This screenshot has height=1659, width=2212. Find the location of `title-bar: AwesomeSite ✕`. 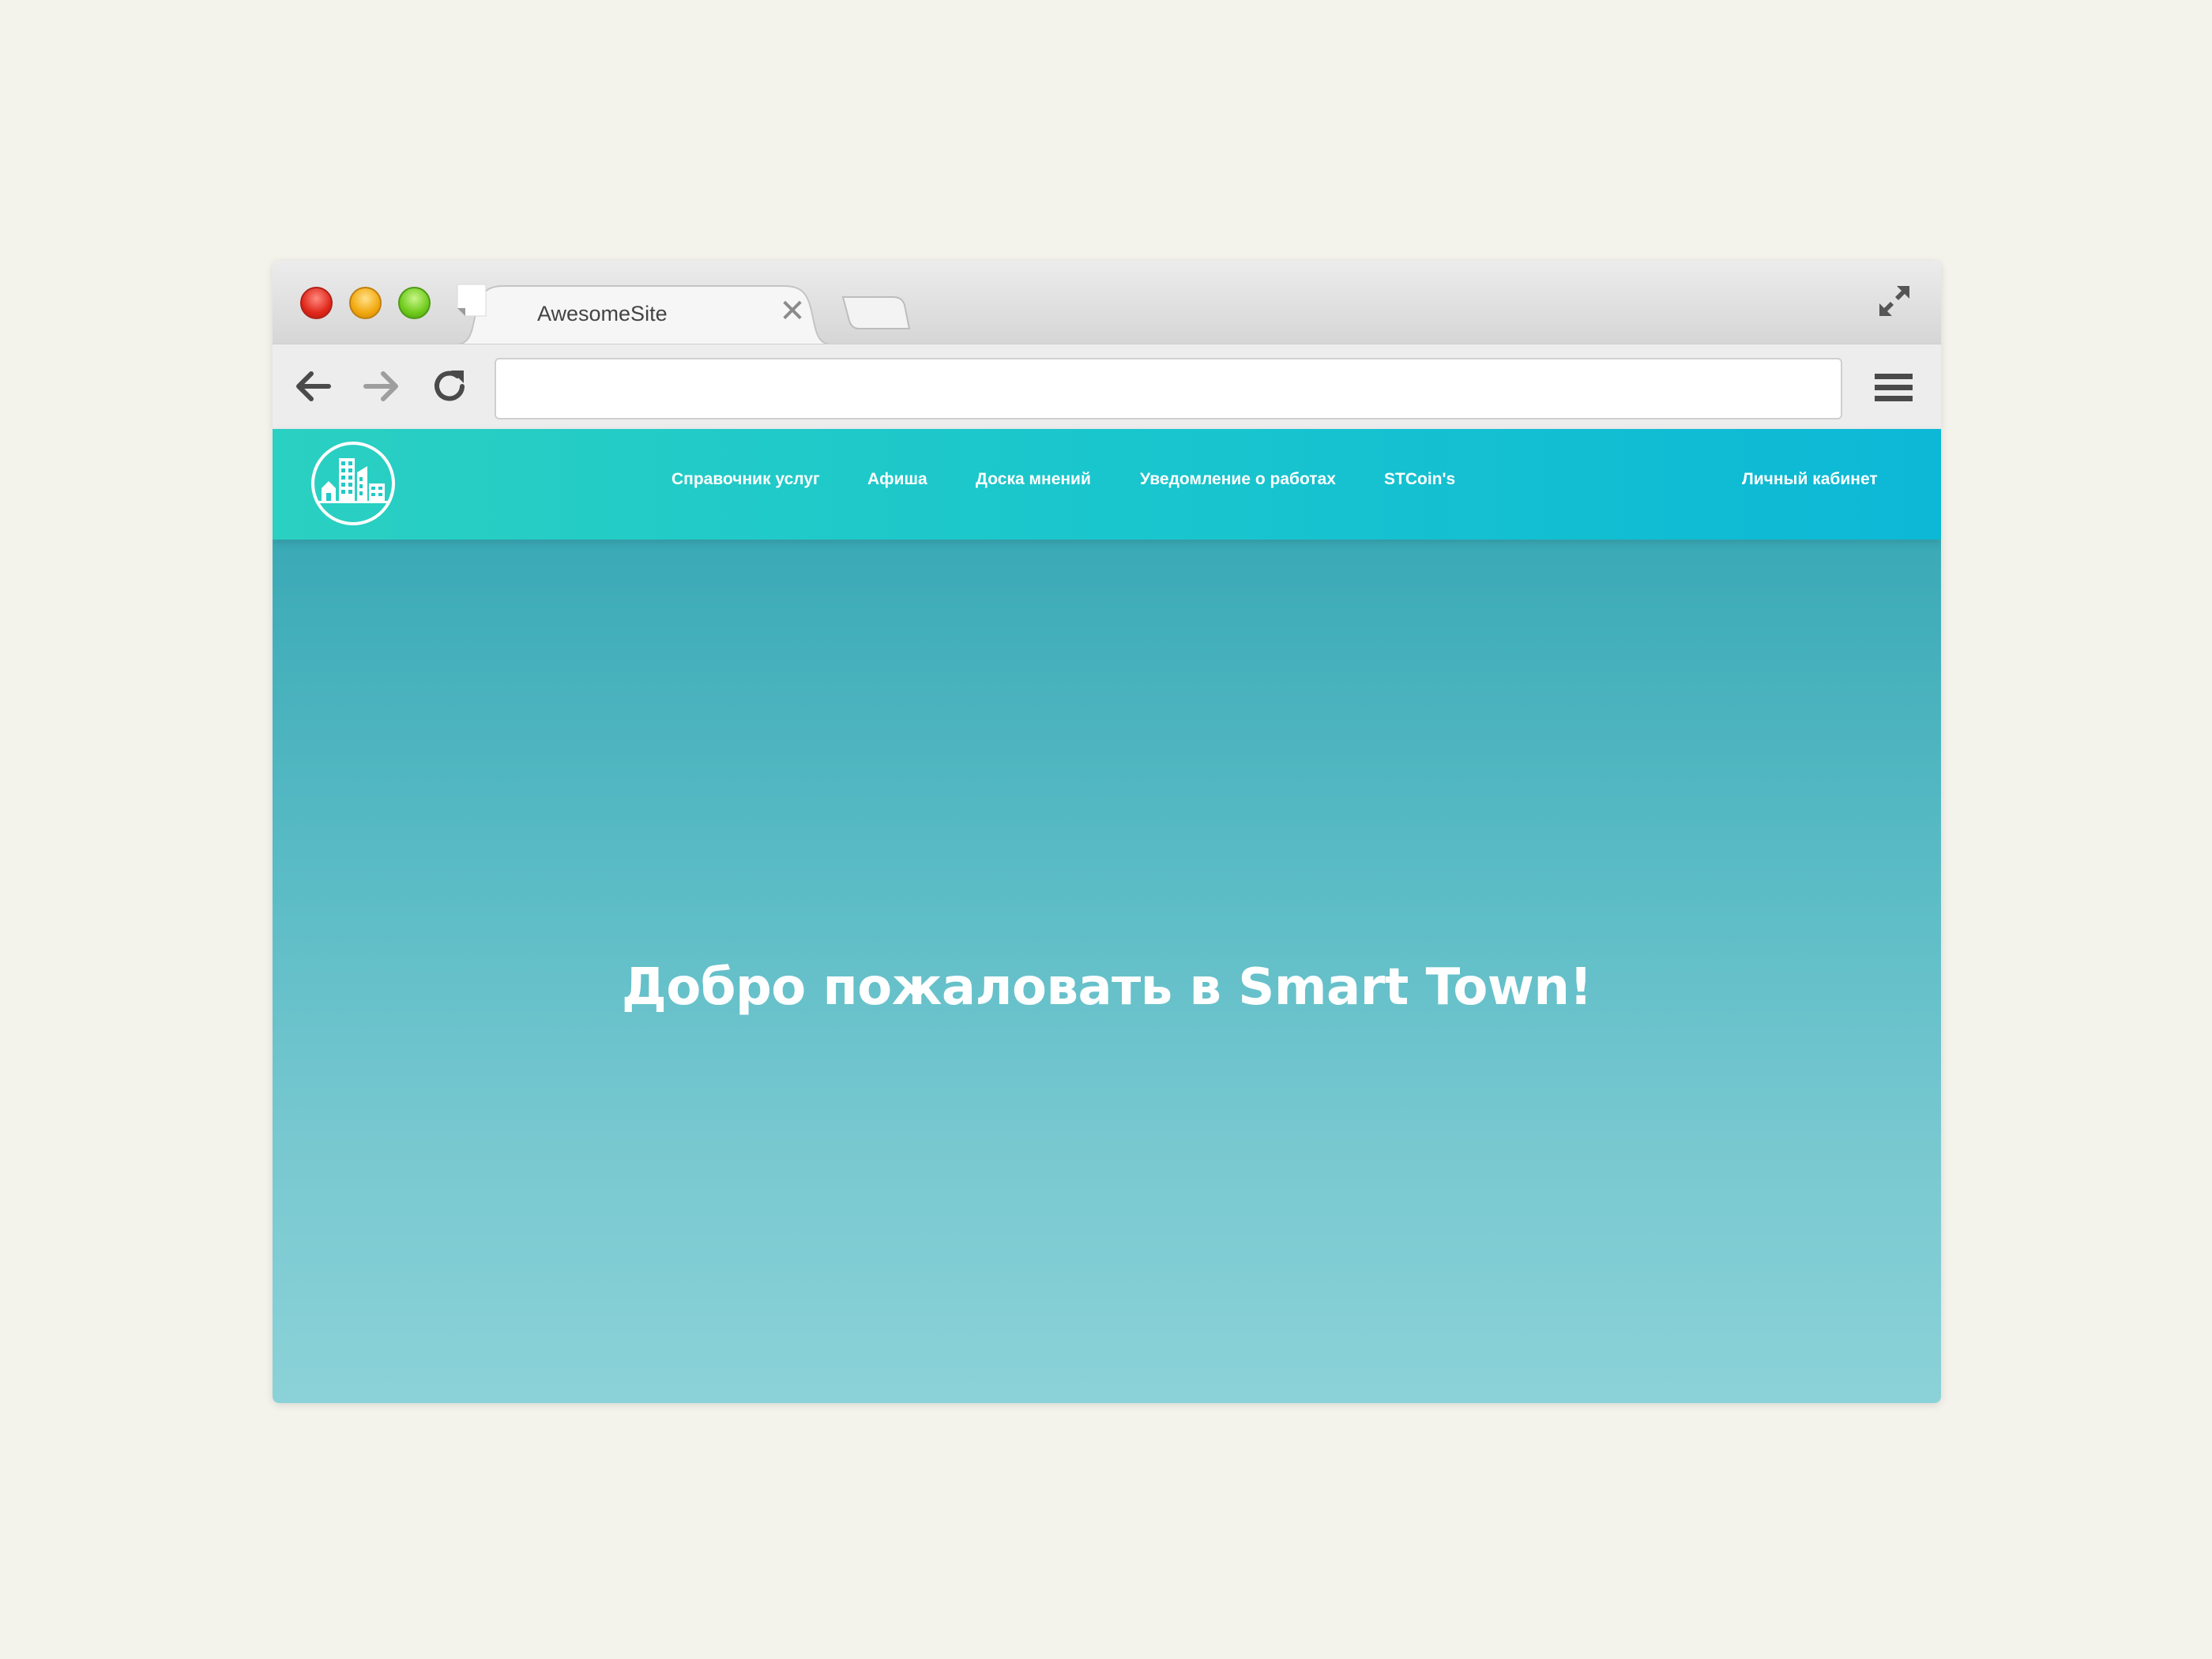

title-bar: AwesomeSite ✕ is located at coordinates (1107, 303).